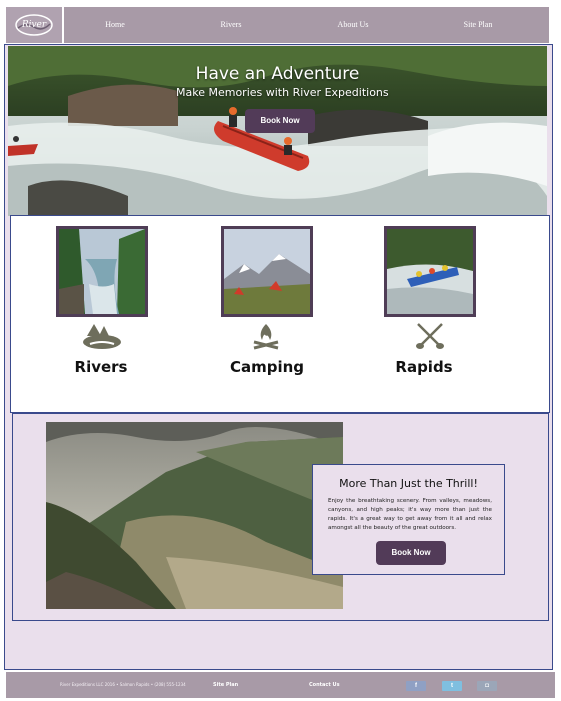  I want to click on campfire-icon, so click(266, 337).